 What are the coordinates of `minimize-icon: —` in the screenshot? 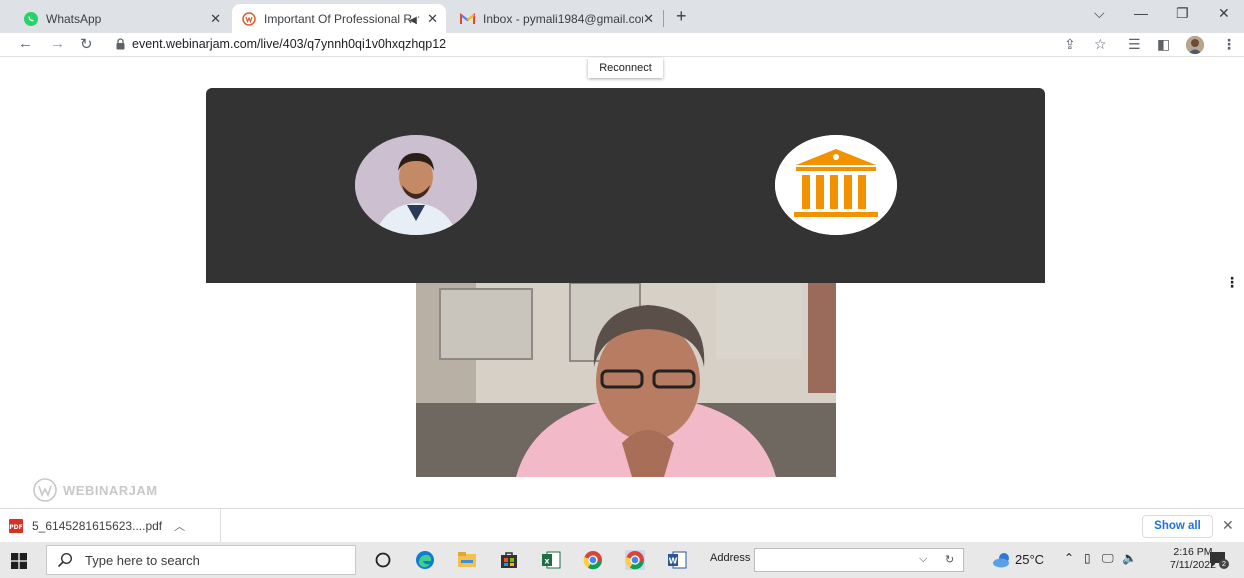 It's located at (1141, 13).